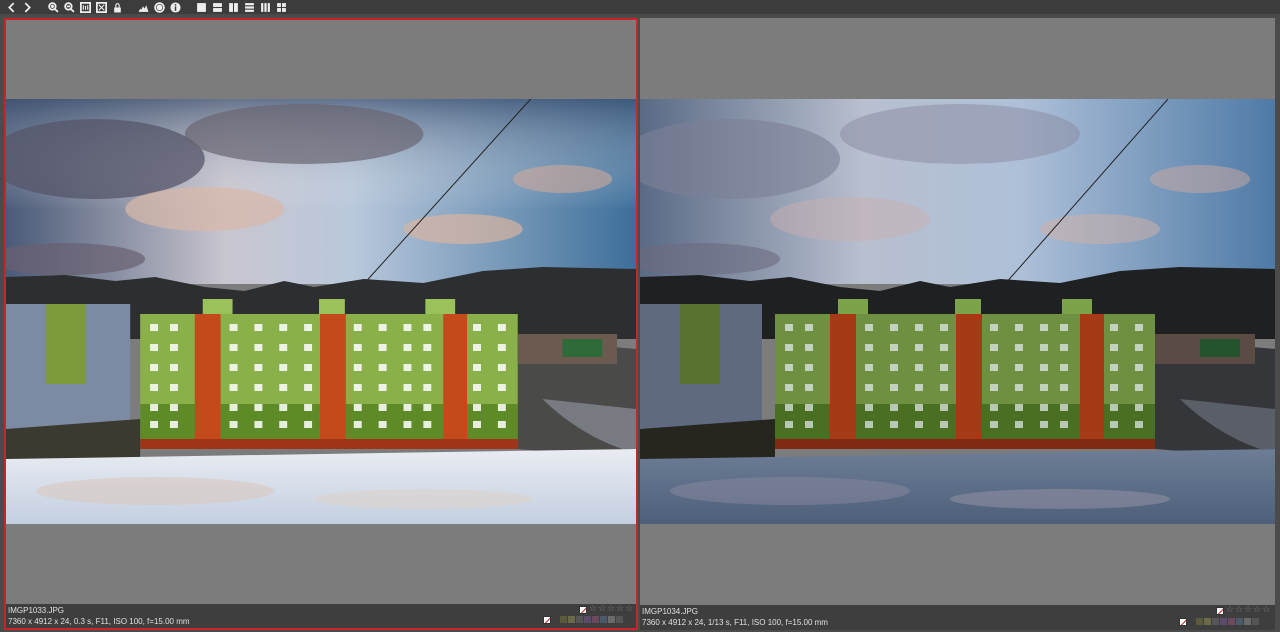  I want to click on layout-three-rows-icon, so click(249, 7).